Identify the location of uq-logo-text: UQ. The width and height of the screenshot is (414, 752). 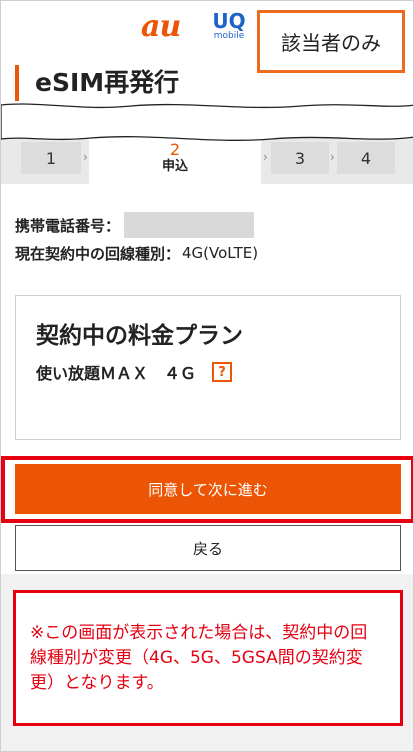
(229, 21).